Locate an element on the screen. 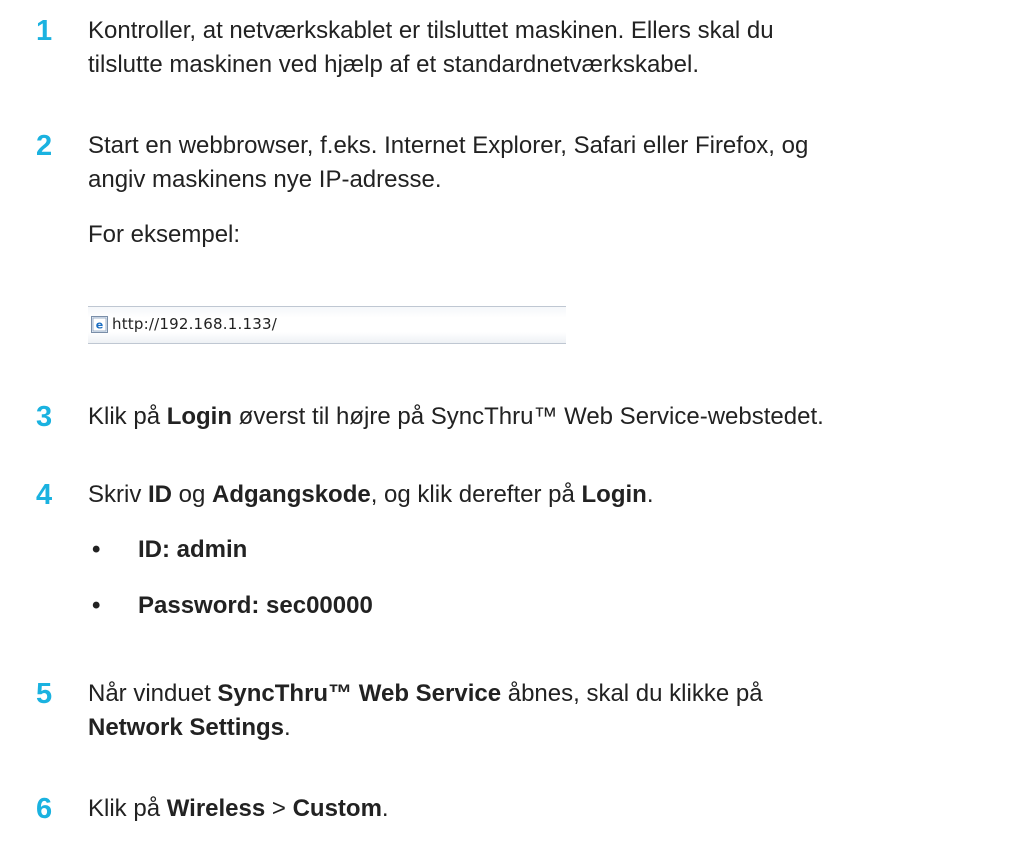  ie-page-icon: e is located at coordinates (99, 324).